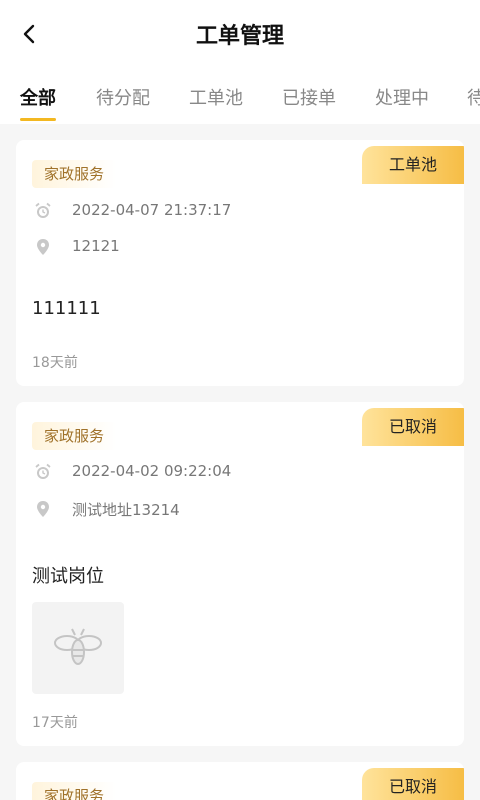  What do you see at coordinates (240, 781) in the screenshot?
I see `order-card: 家政服务 已取消` at bounding box center [240, 781].